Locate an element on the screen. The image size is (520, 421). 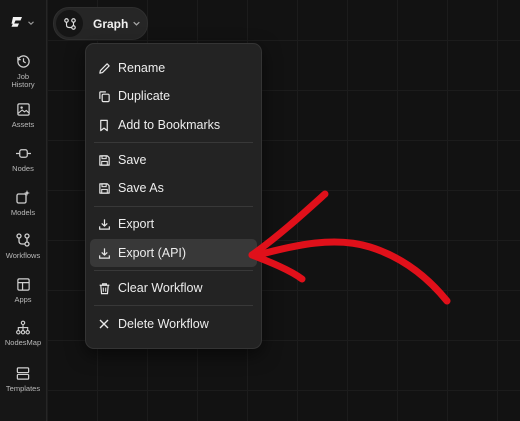
app-logo is located at coordinates (26, 23).